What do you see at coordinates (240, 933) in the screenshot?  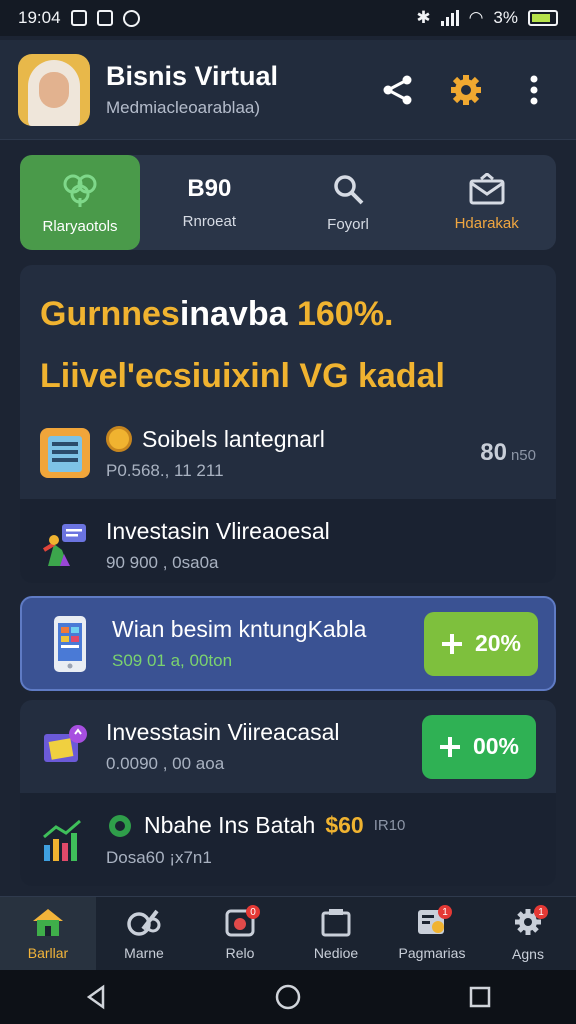 I see `nav-item-reports: 0 Relo` at bounding box center [240, 933].